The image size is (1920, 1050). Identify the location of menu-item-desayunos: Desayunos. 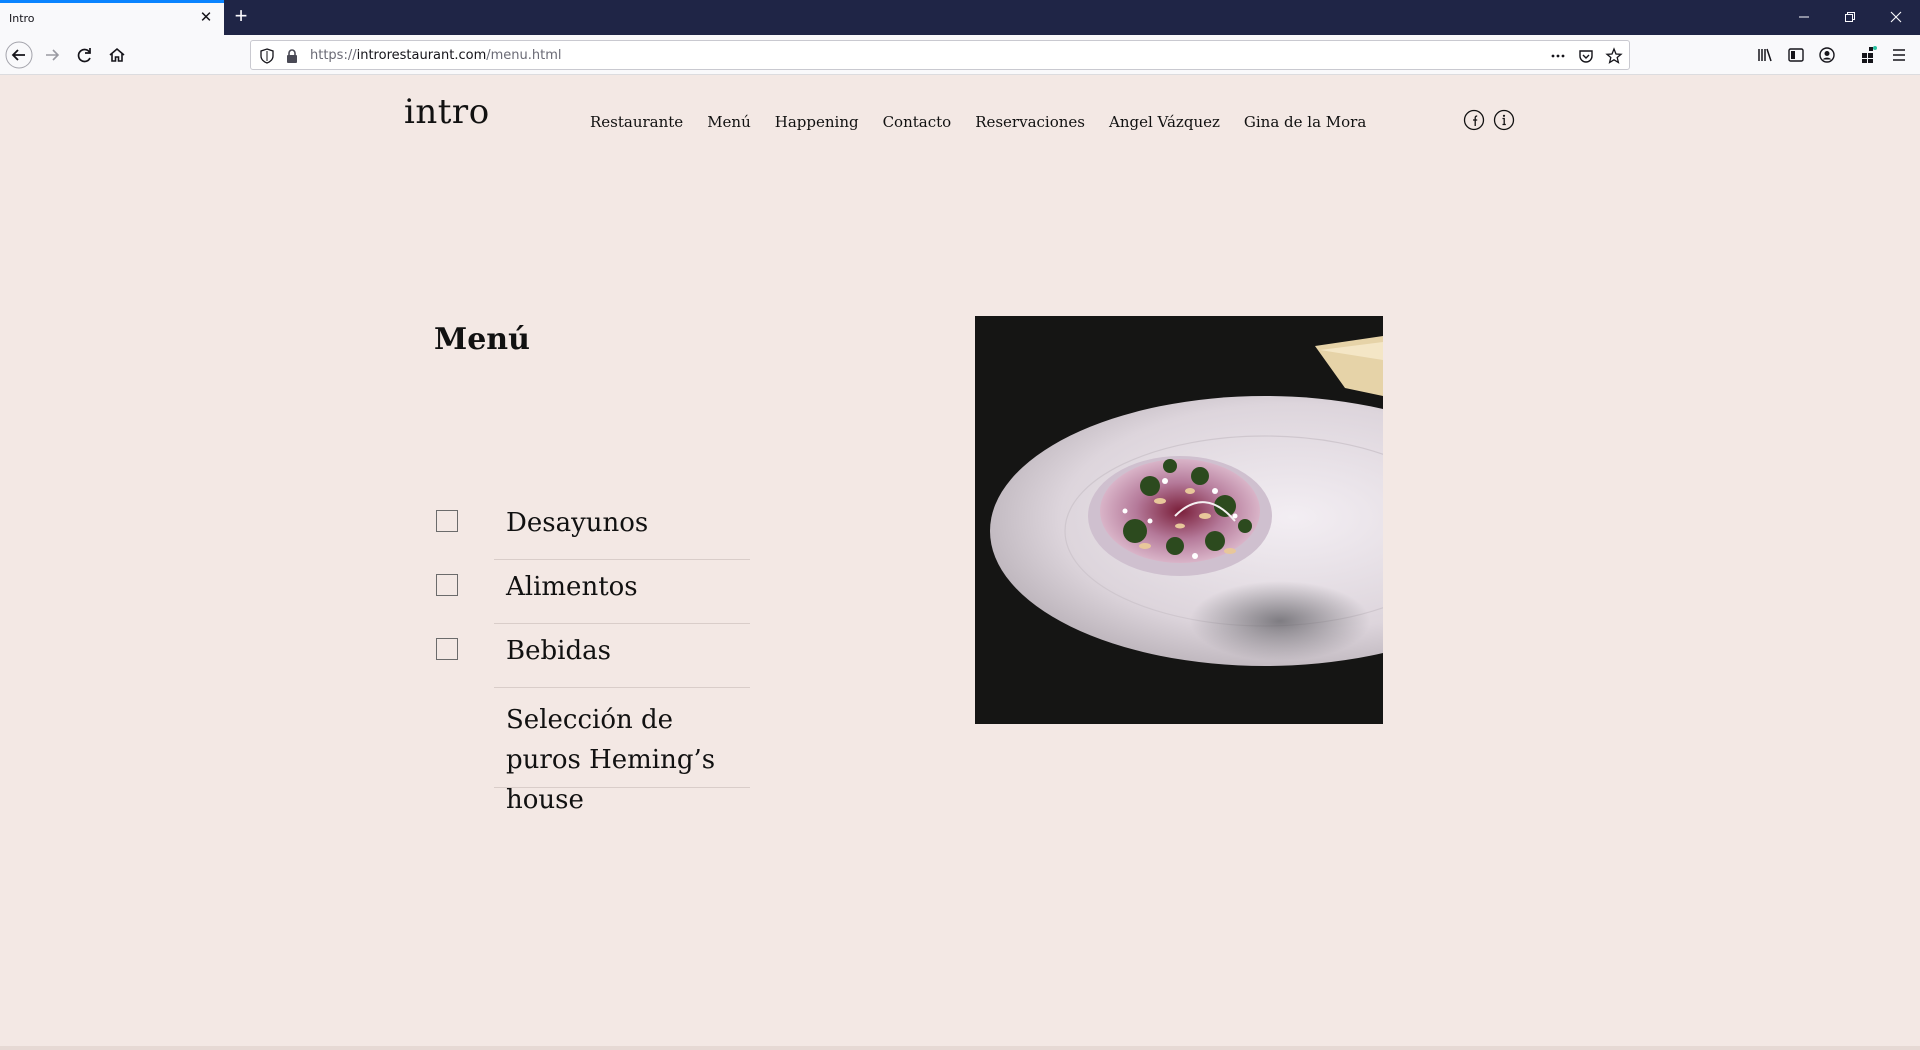
(594, 528).